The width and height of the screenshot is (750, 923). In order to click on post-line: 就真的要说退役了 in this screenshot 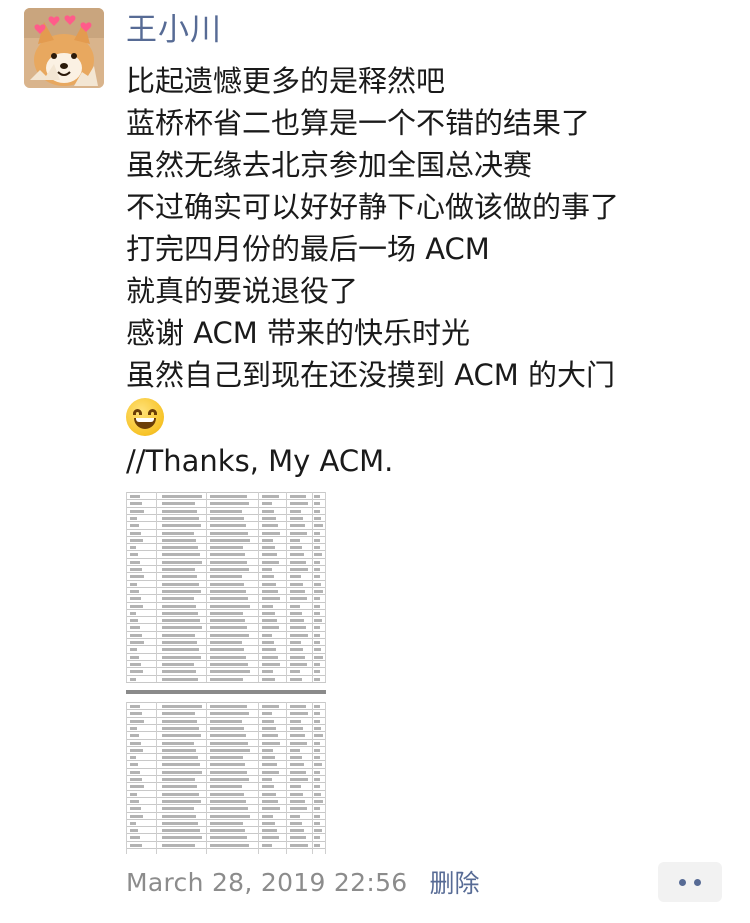, I will do `click(242, 291)`.